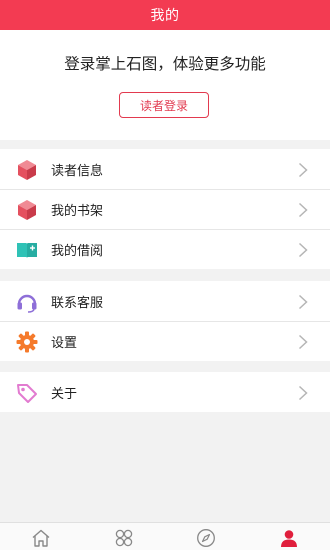 The width and height of the screenshot is (330, 550). I want to click on compass-icon, so click(206, 538).